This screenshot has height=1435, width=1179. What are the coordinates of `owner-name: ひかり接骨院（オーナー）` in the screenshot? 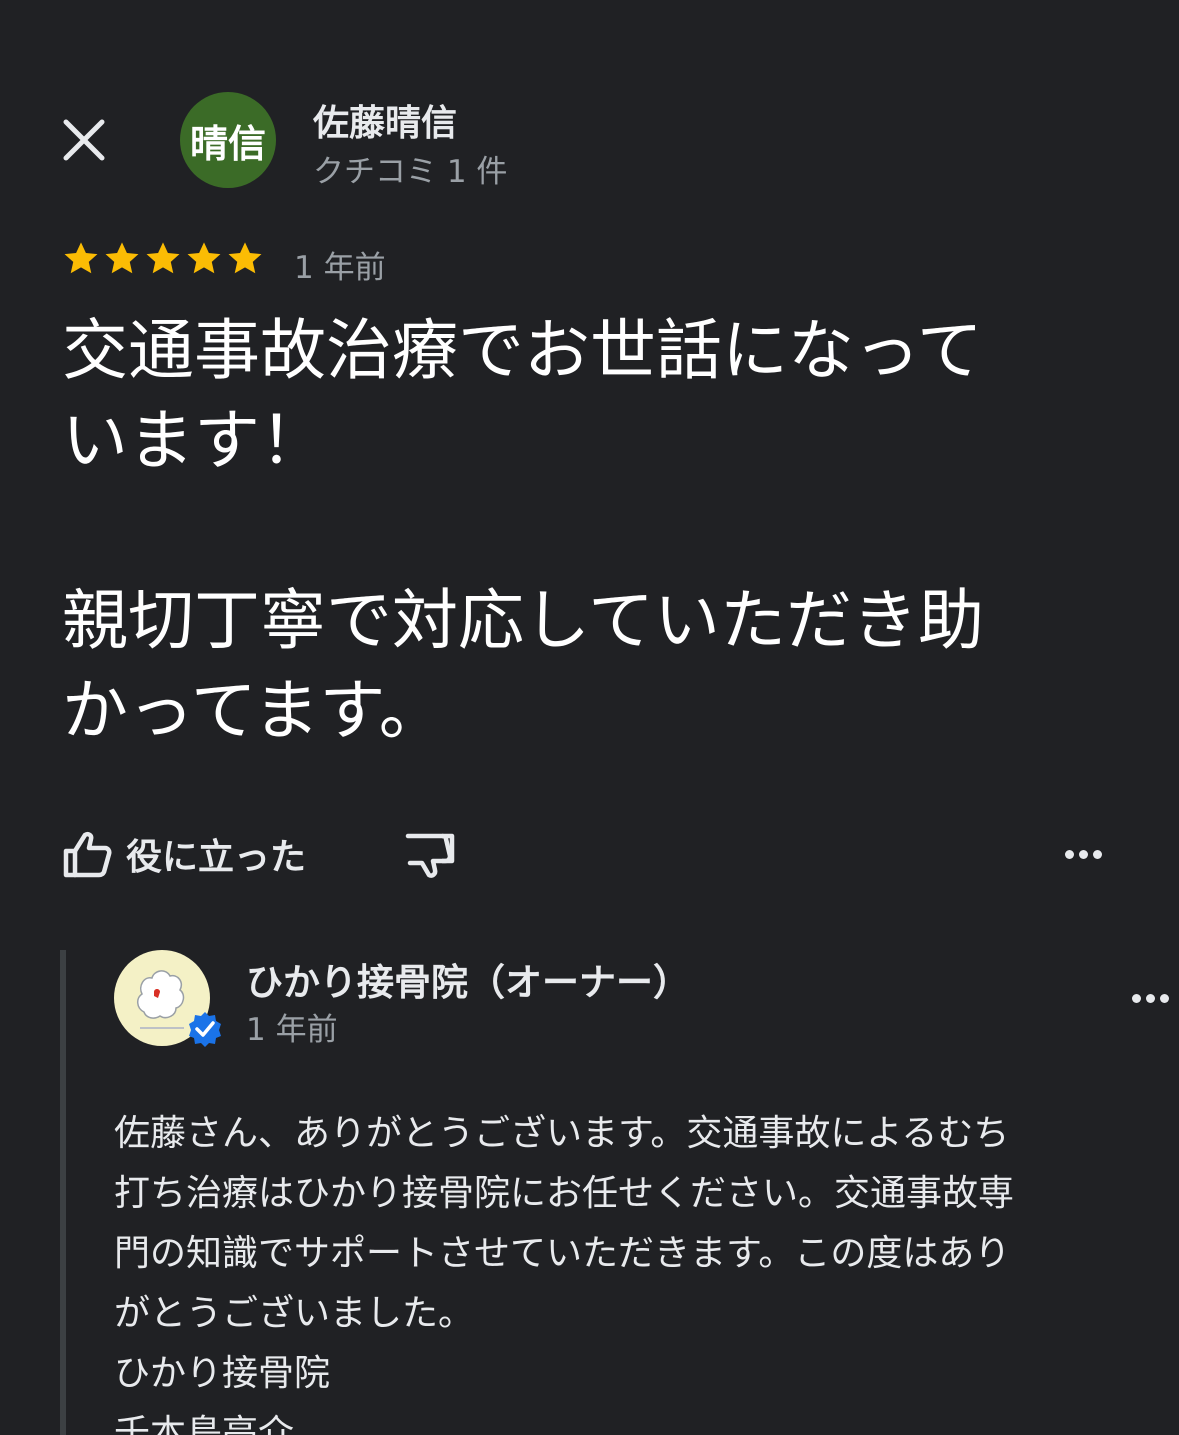 It's located at (468, 979).